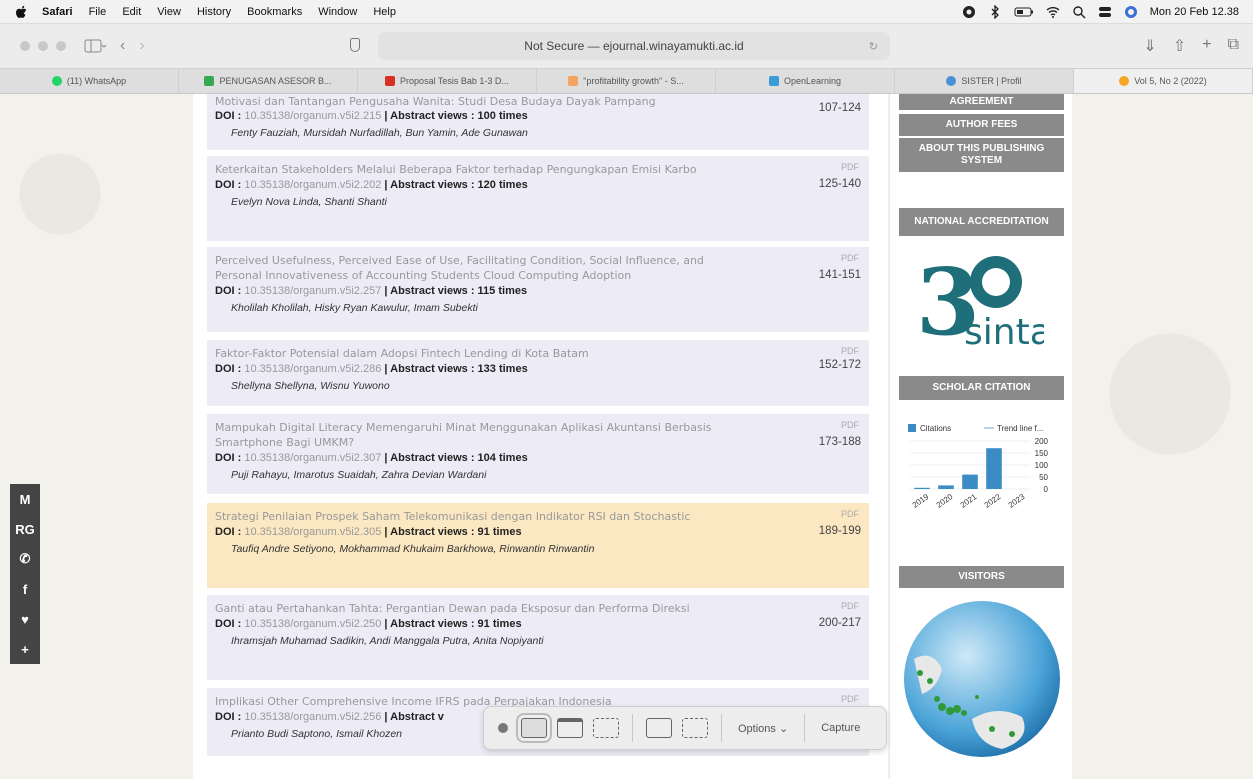  I want to click on zoom-window-button, so click(61, 46).